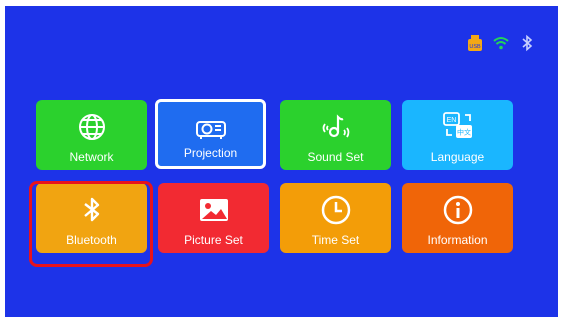 Image resolution: width=563 pixels, height=323 pixels. I want to click on tile-time-set: Time Set, so click(335, 218).